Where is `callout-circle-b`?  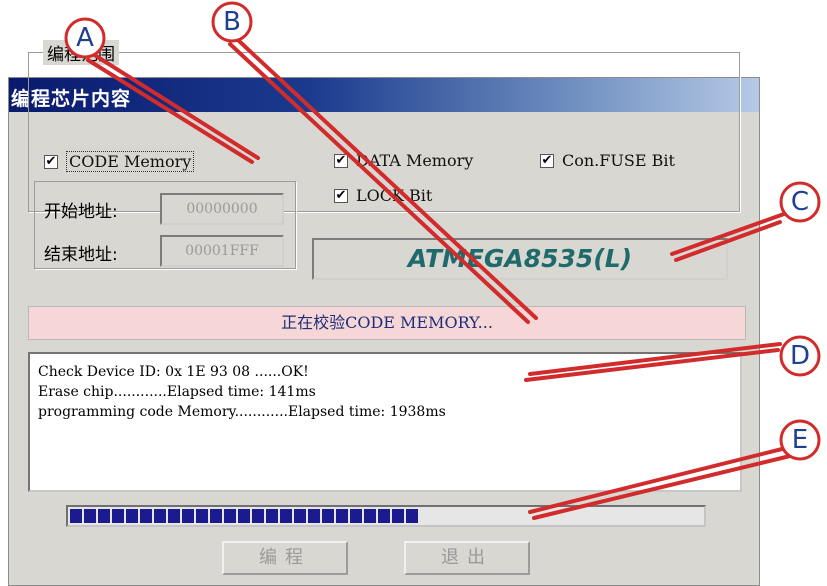 callout-circle-b is located at coordinates (232, 22).